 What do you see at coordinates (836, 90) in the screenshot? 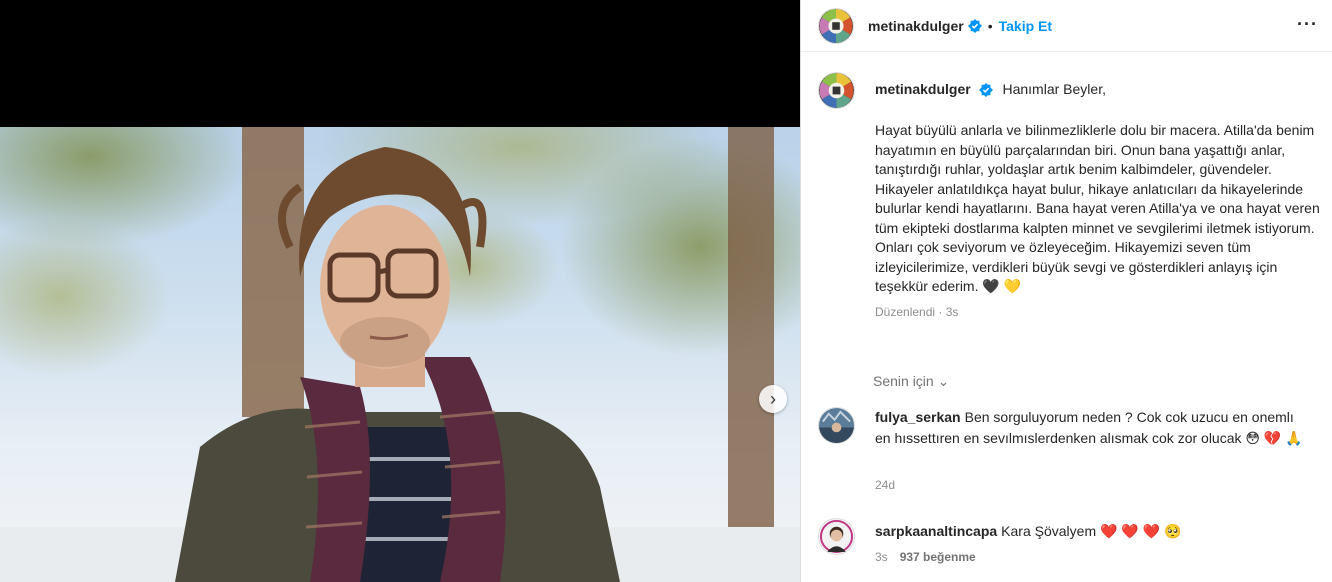
I see `caption-author-avatar` at bounding box center [836, 90].